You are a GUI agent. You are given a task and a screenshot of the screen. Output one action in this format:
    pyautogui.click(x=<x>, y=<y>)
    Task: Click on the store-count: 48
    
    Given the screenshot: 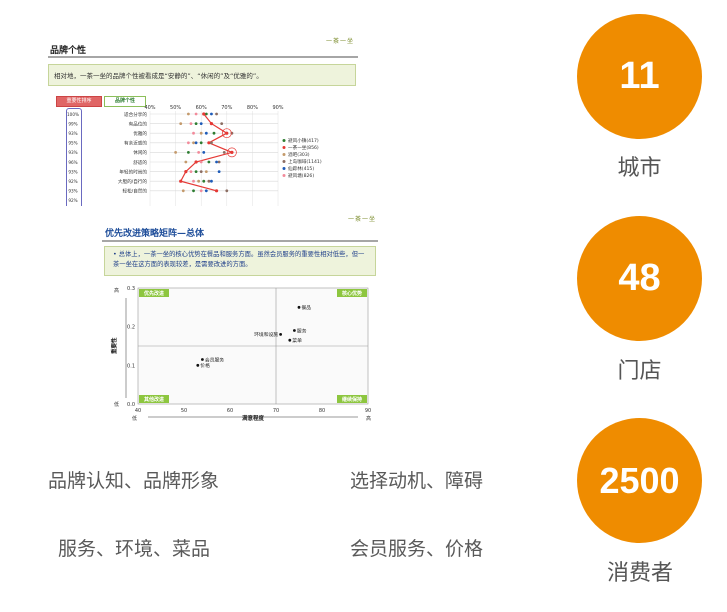 What is the action you would take?
    pyautogui.click(x=639, y=278)
    